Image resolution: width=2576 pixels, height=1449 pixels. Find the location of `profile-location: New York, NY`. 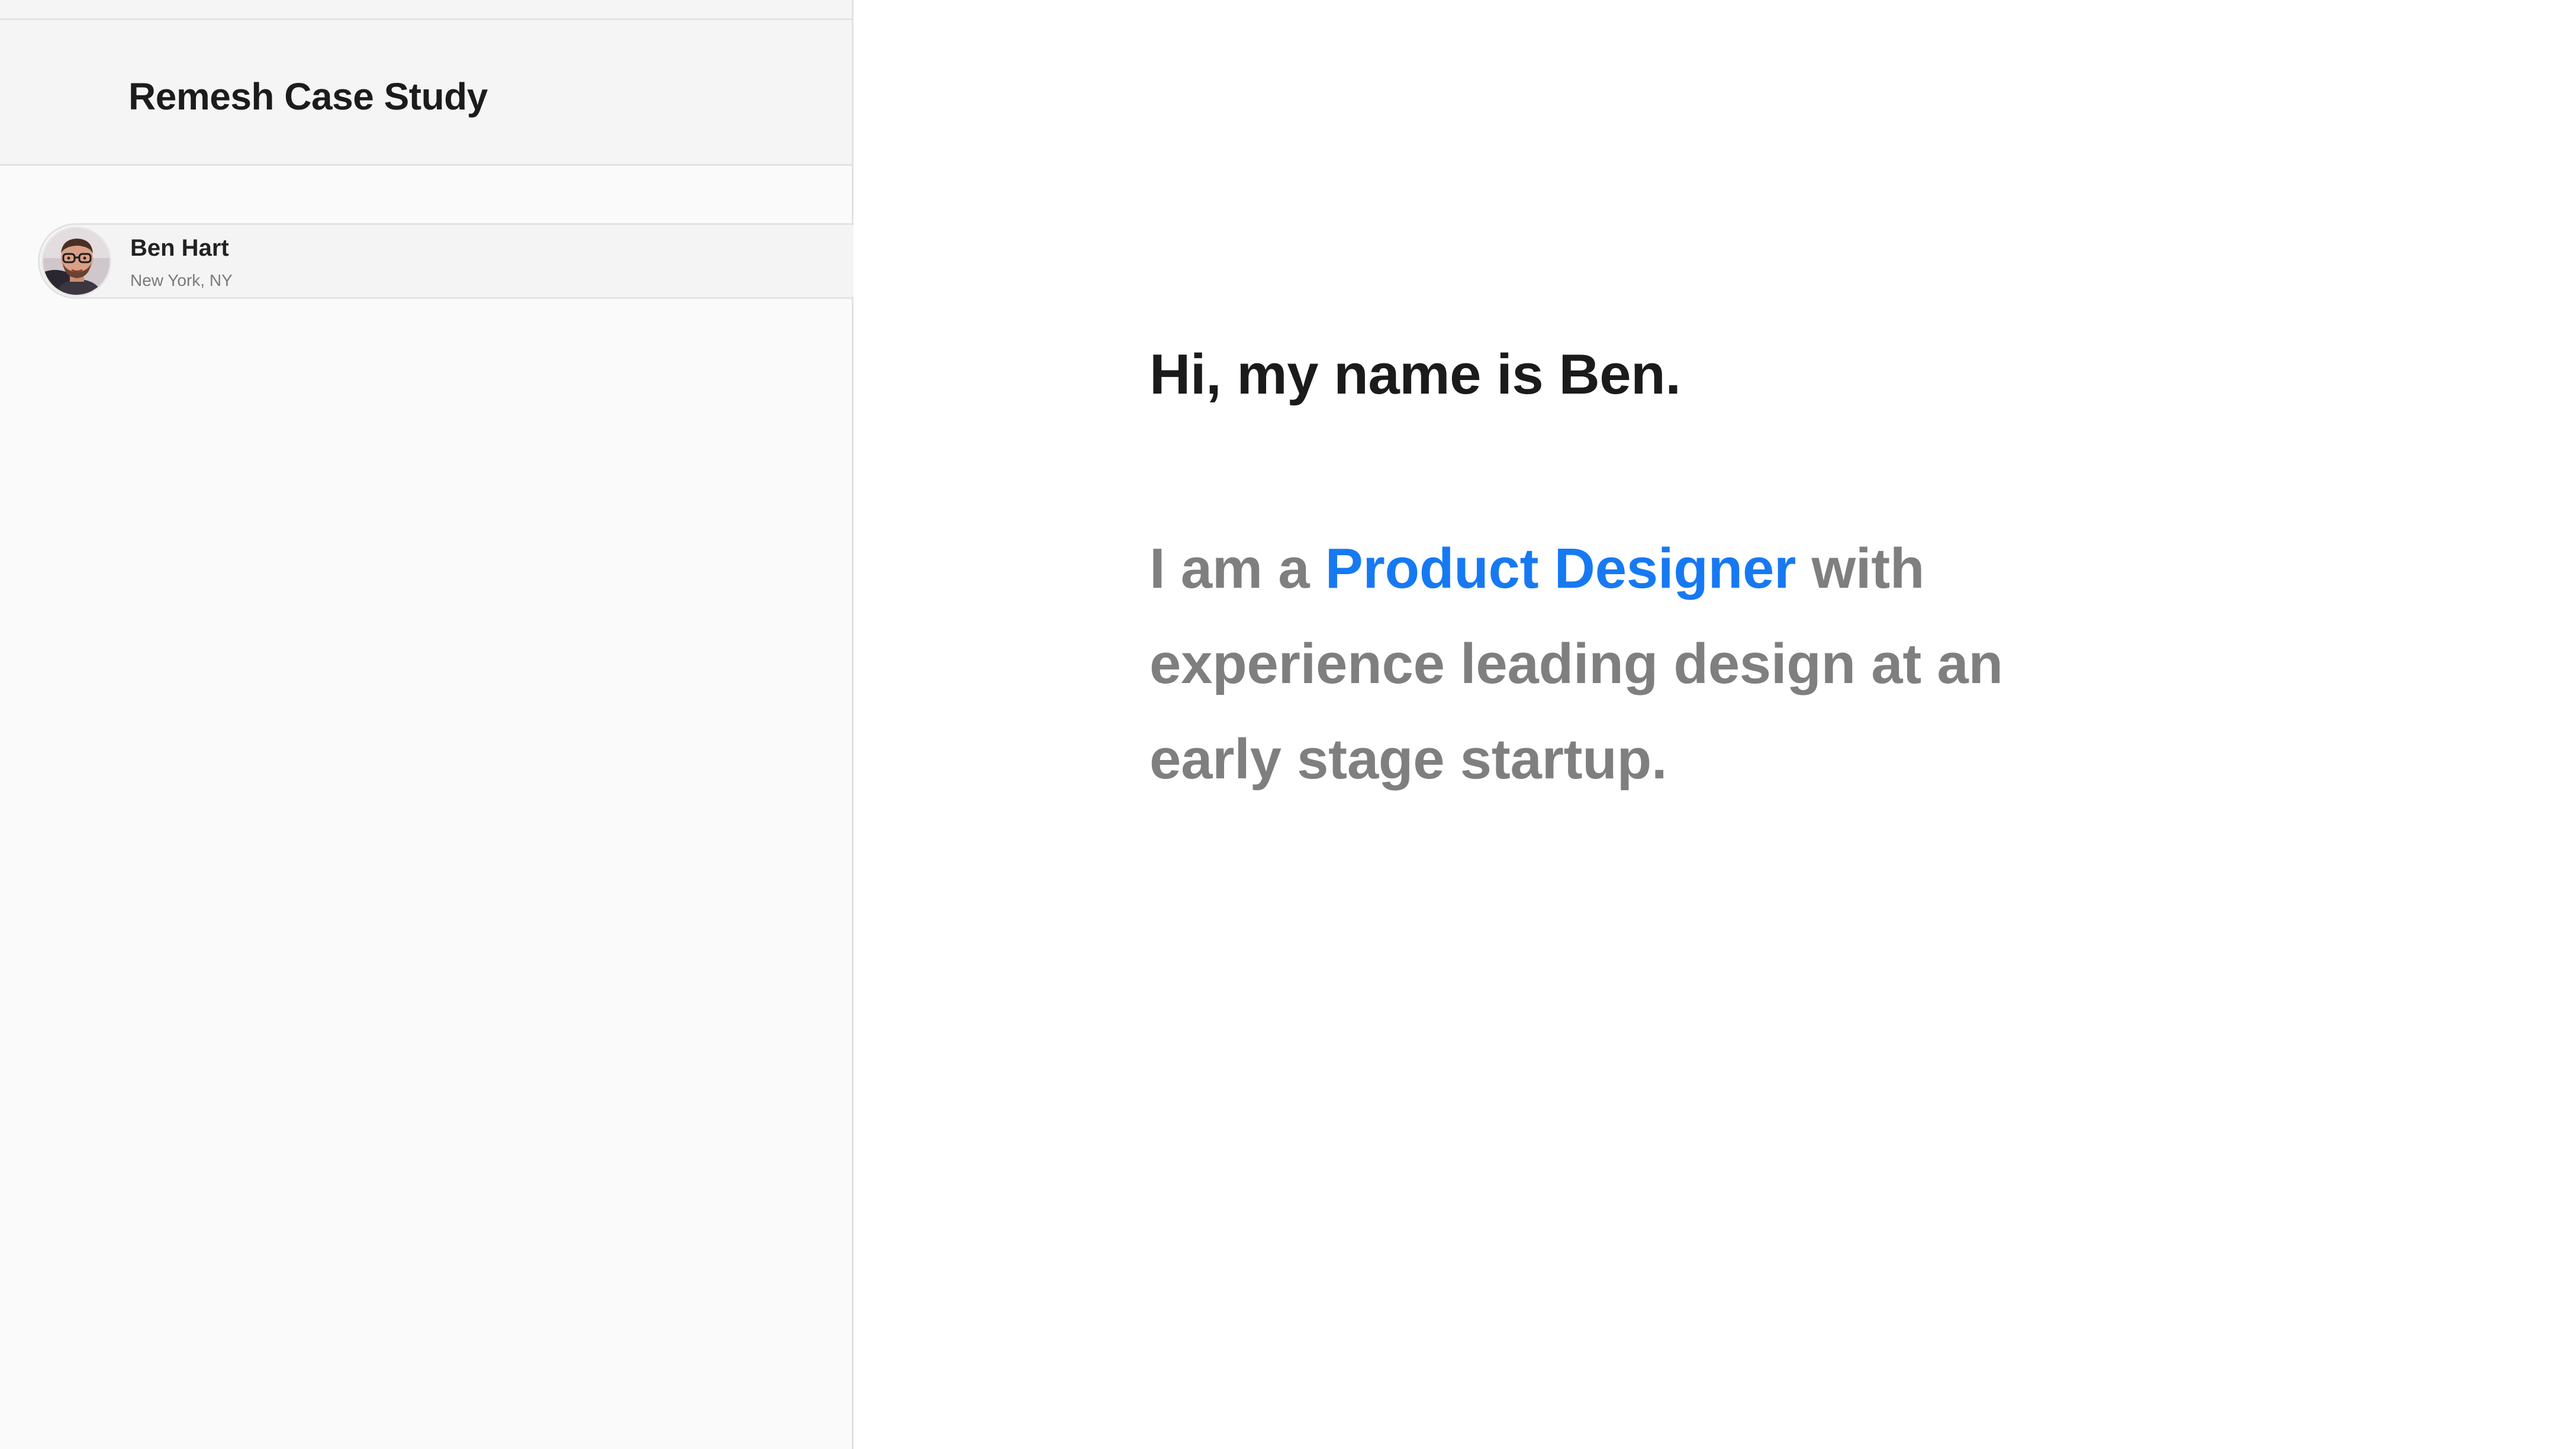

profile-location: New York, NY is located at coordinates (182, 280).